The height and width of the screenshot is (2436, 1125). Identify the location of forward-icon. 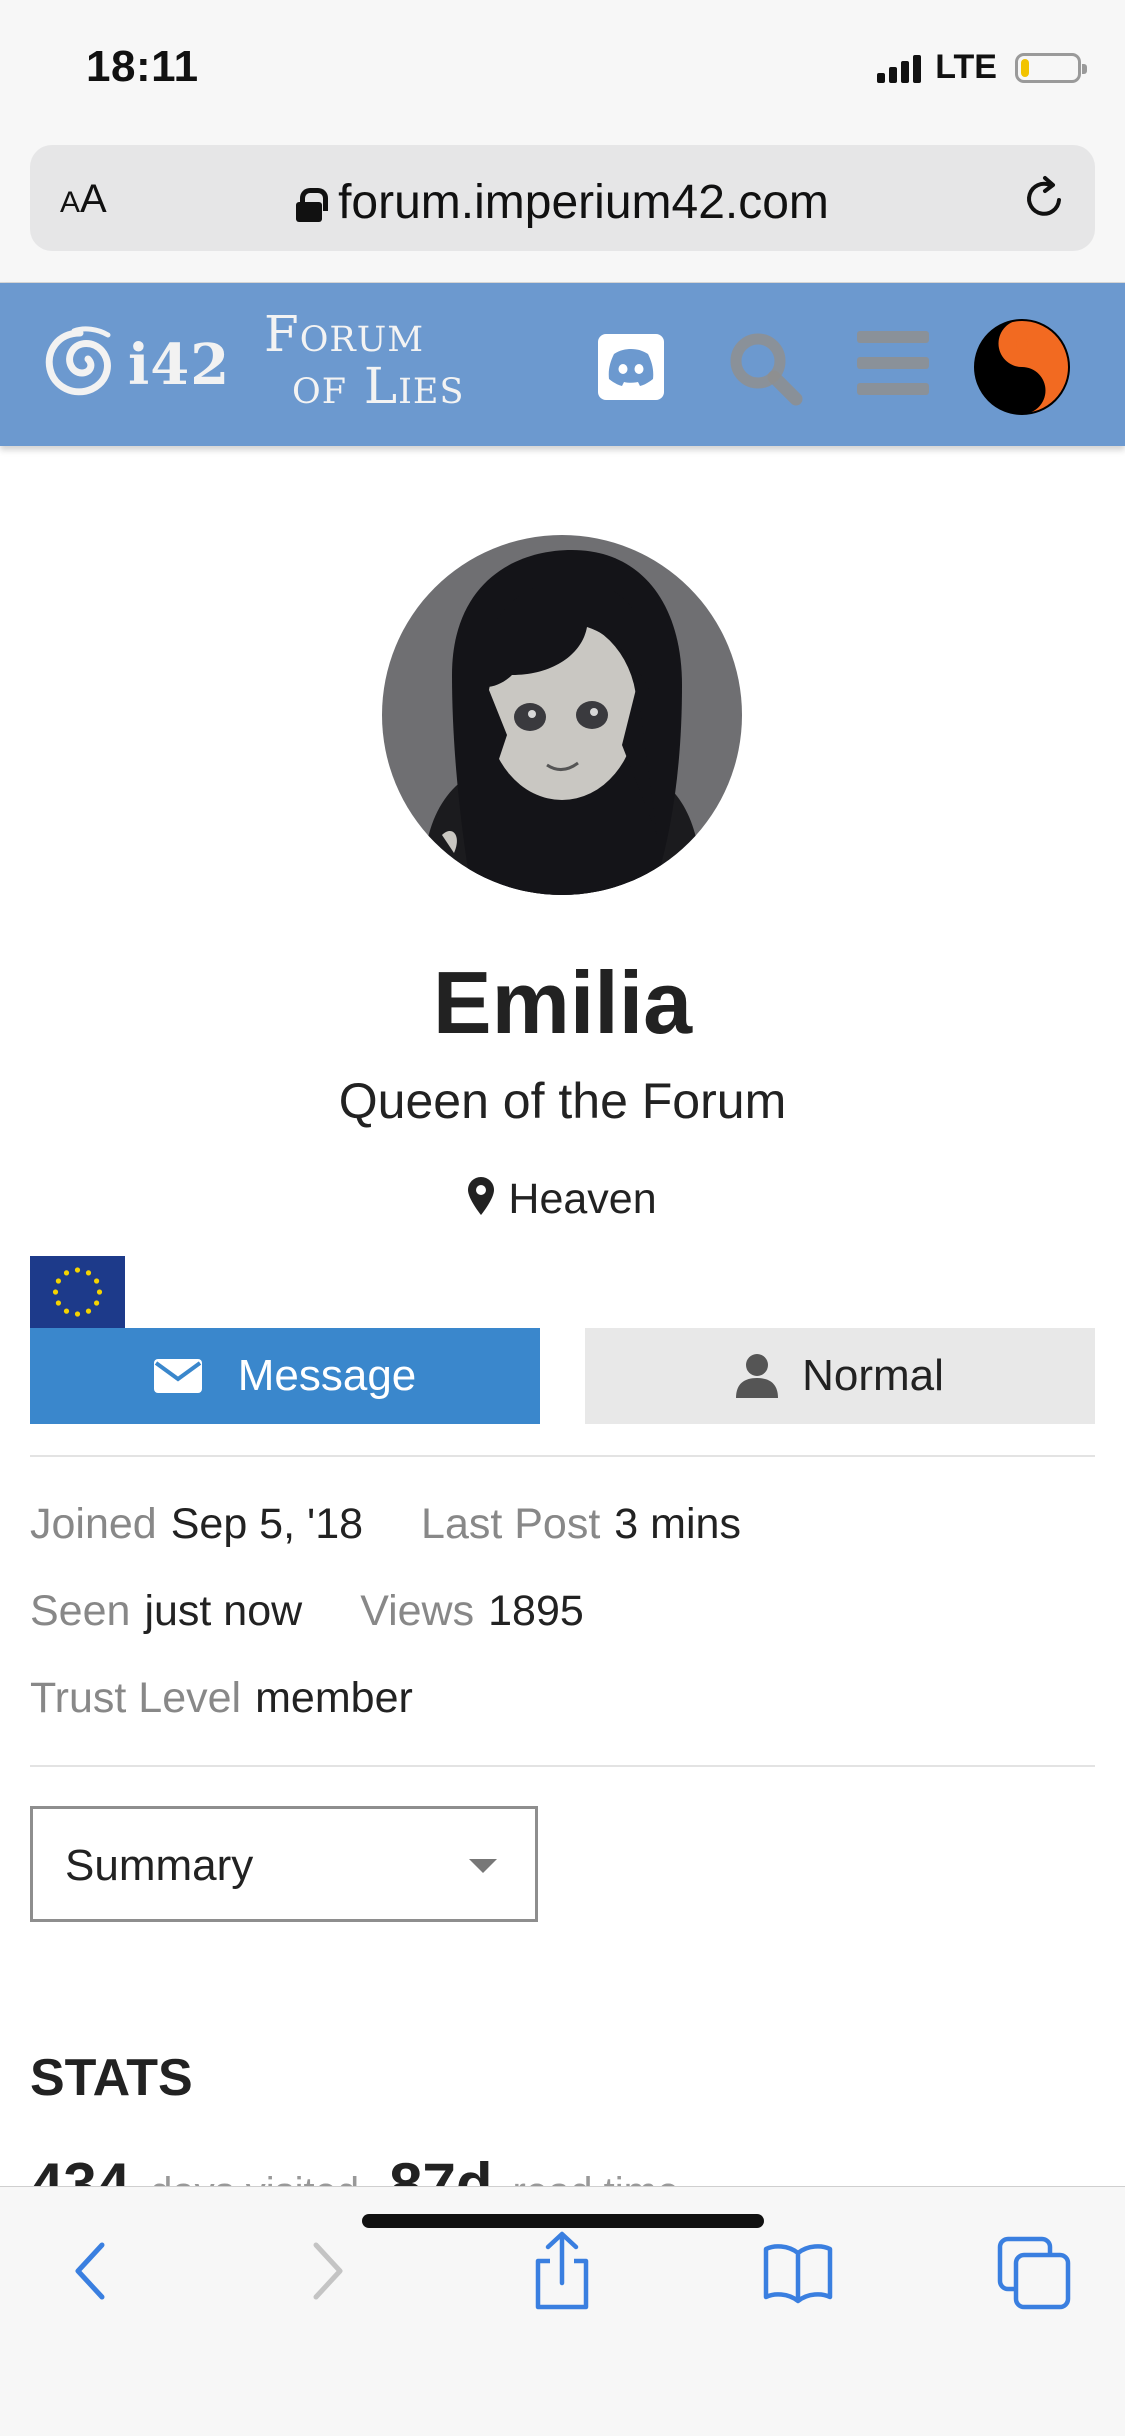
(326, 2271).